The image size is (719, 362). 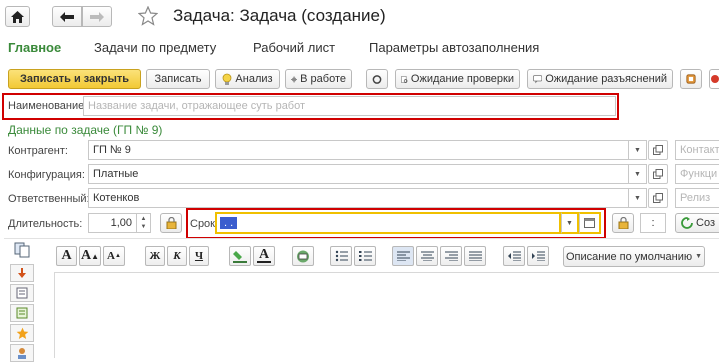 I want to click on insert-image-button, so click(x=303, y=256).